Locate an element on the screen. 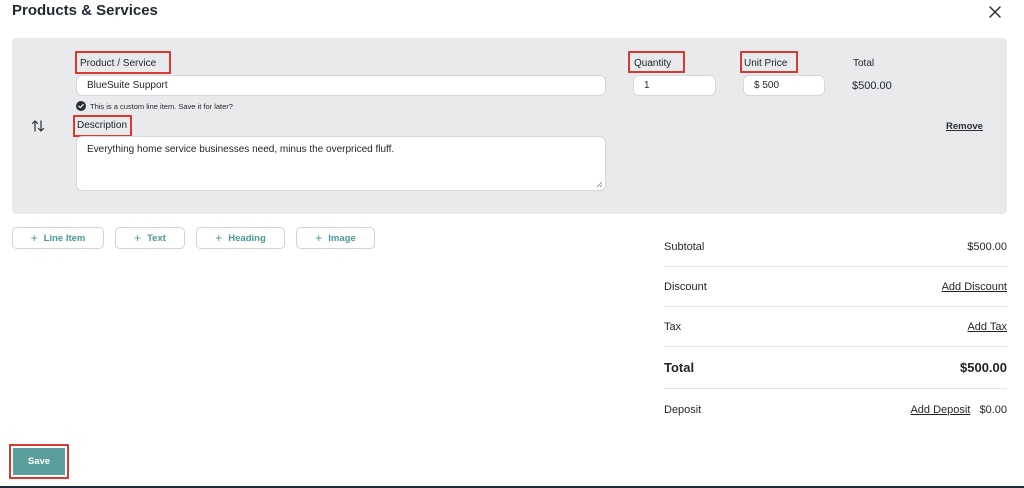 This screenshot has height=488, width=1024. remove-link: Remove is located at coordinates (964, 126).